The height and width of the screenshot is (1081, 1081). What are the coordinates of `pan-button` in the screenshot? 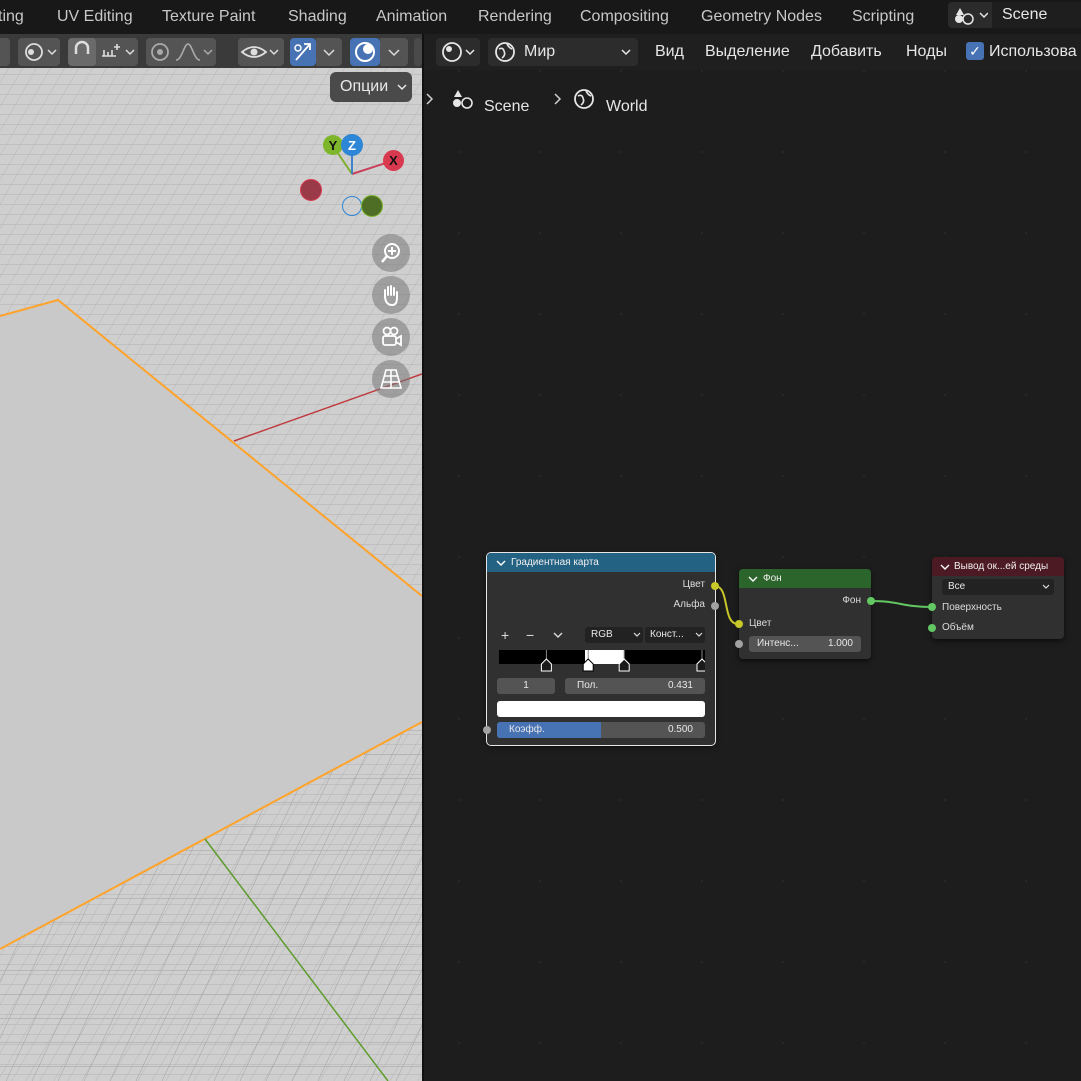 It's located at (391, 295).